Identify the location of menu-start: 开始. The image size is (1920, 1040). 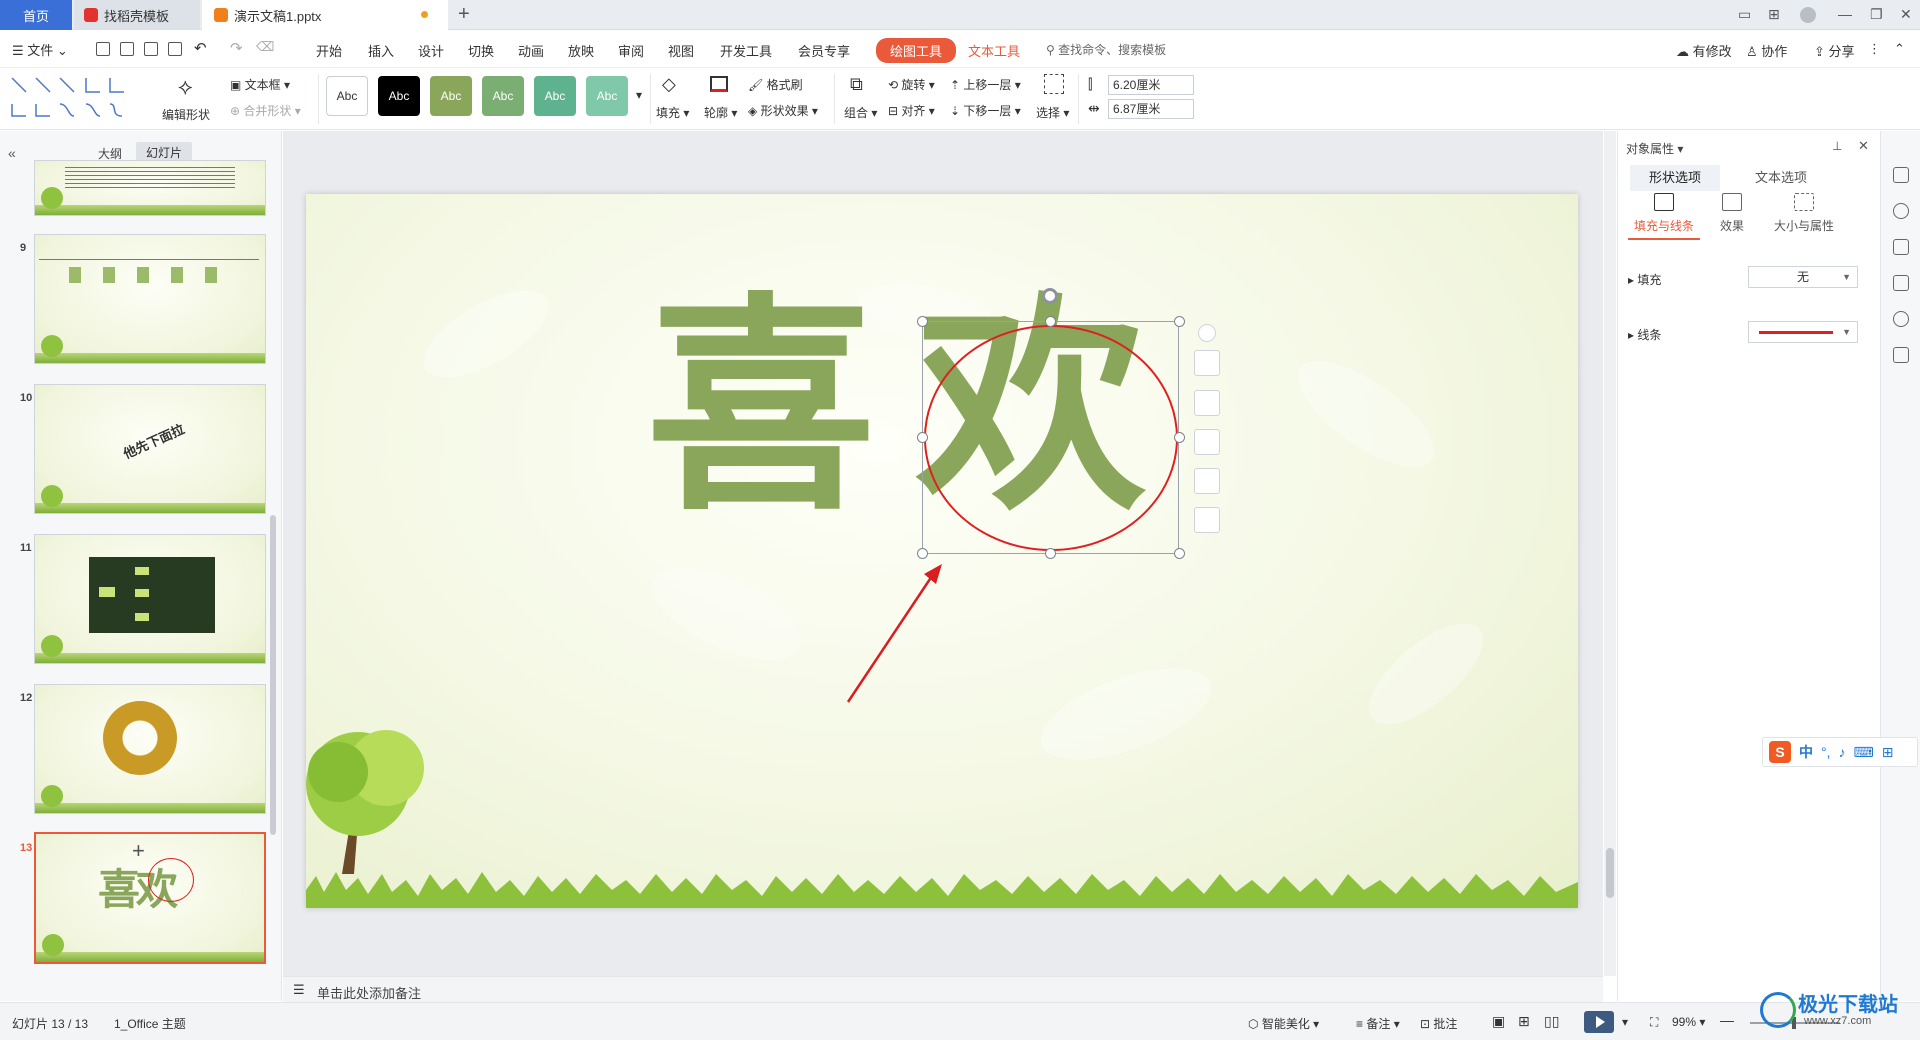
(329, 50).